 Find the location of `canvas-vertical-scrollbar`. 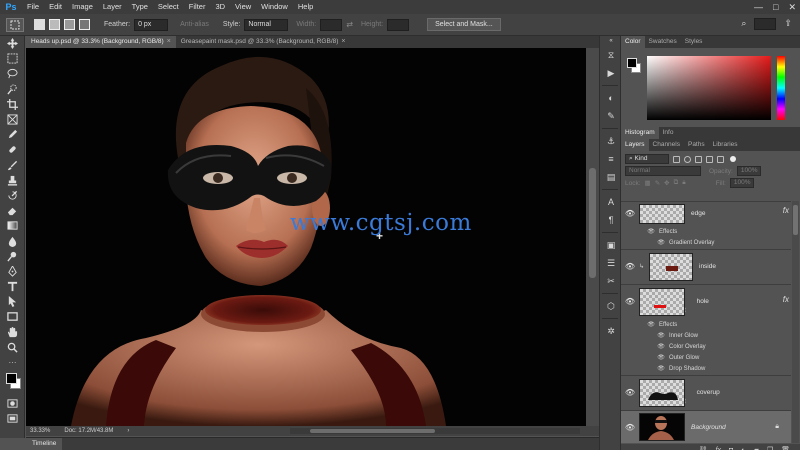

canvas-vertical-scrollbar is located at coordinates (592, 237).